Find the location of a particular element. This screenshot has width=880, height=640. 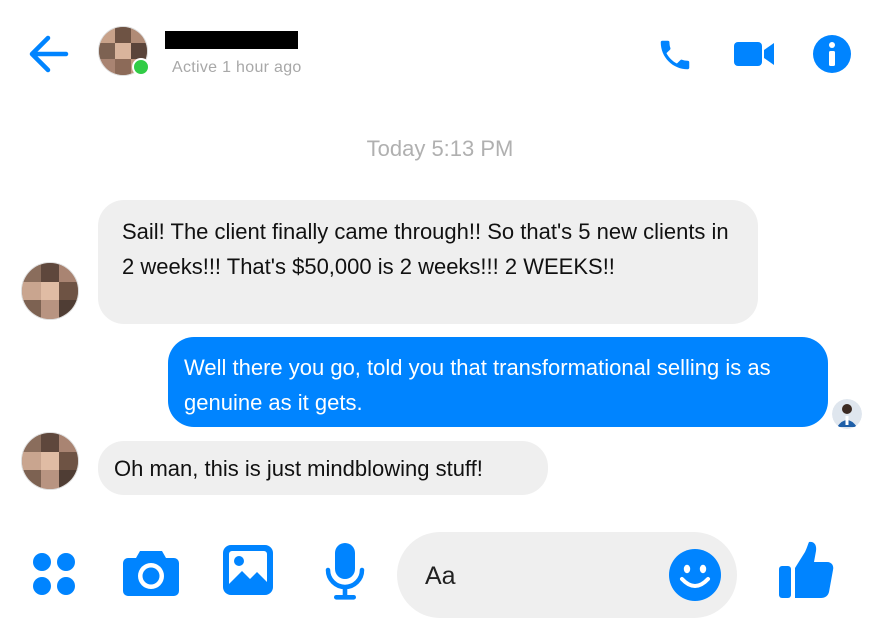

emoji-icon is located at coordinates (695, 575).